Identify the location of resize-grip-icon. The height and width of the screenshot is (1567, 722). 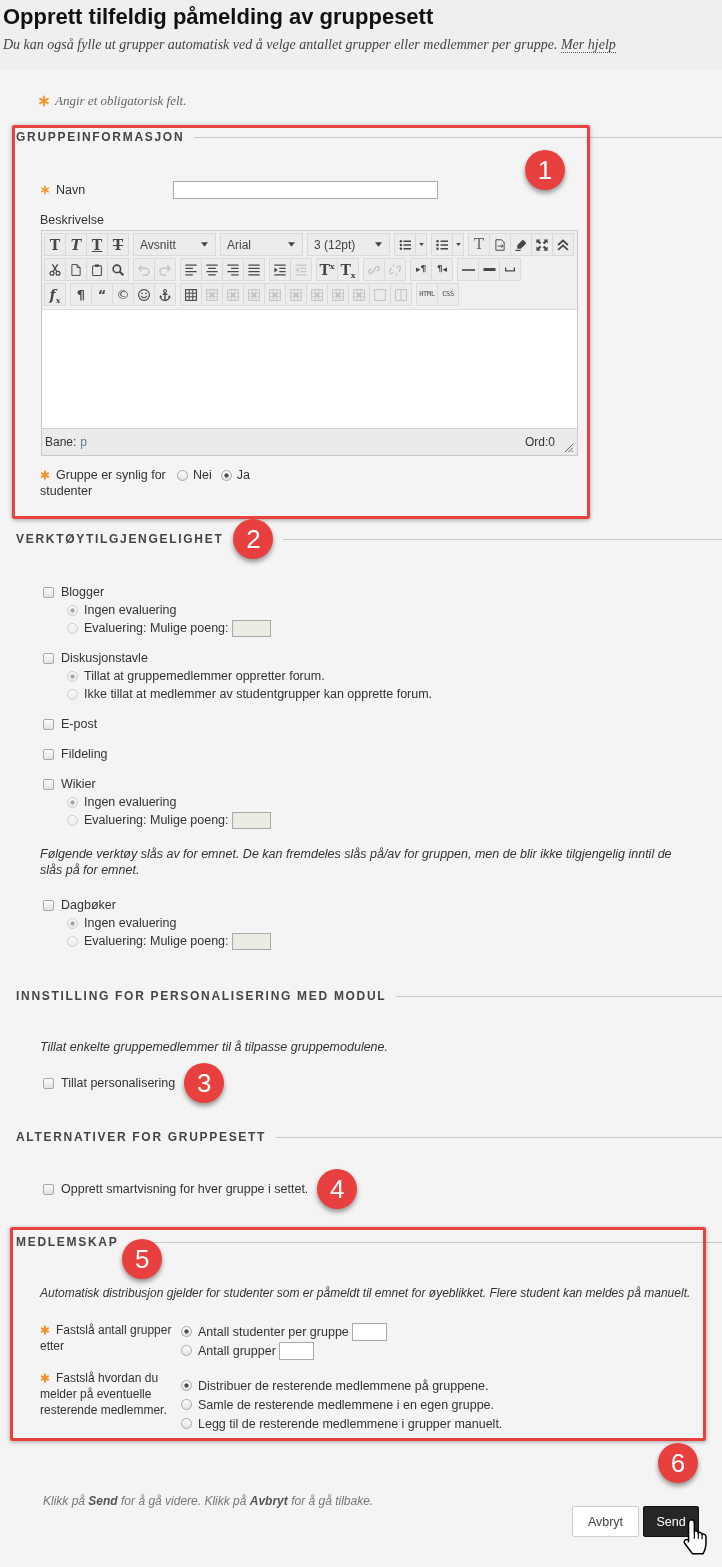
(568, 447).